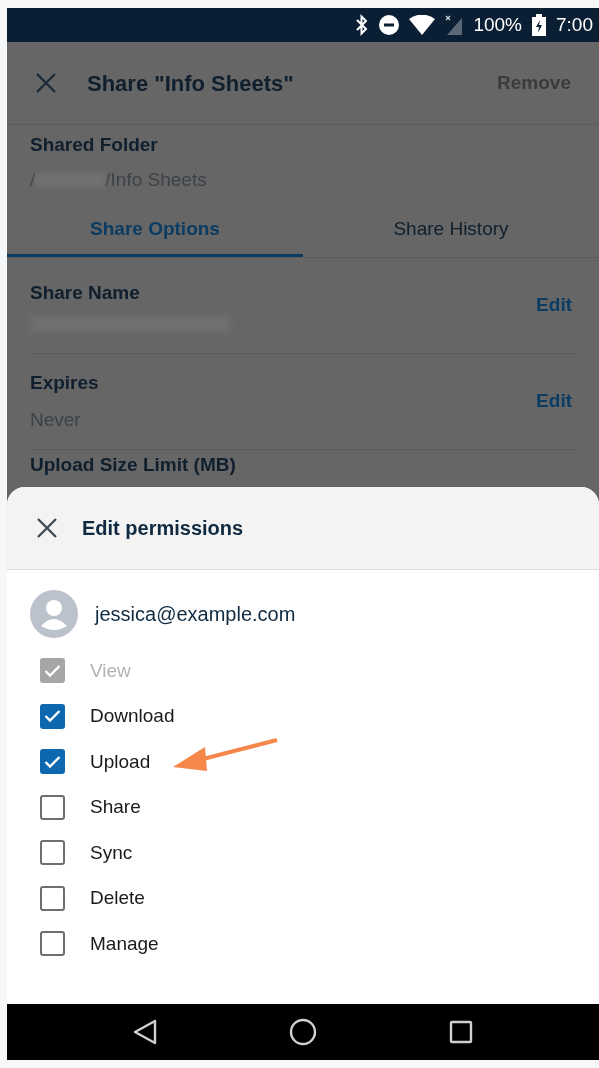  Describe the element at coordinates (115, 807) in the screenshot. I see `checkbox-label: Share` at that location.